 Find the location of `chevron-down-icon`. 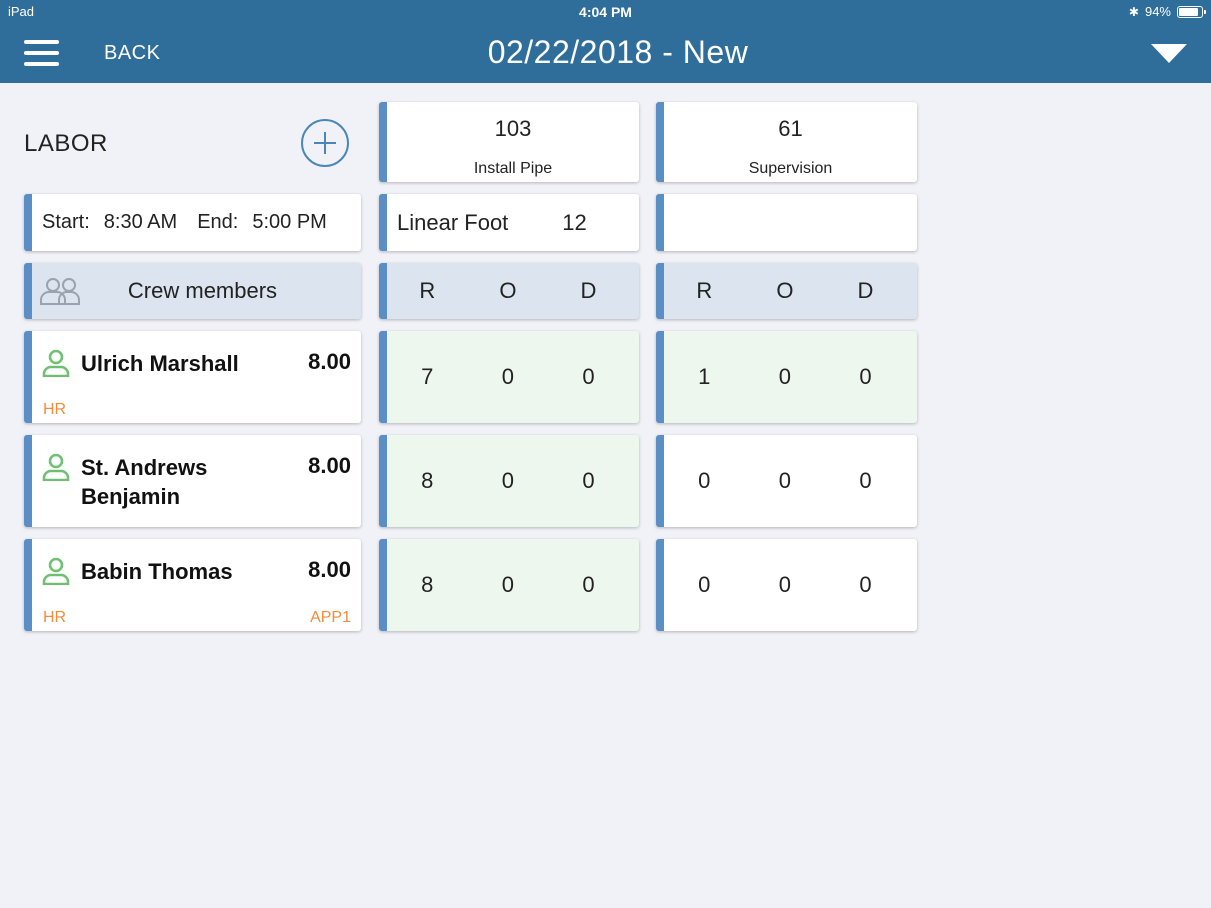

chevron-down-icon is located at coordinates (1169, 53).